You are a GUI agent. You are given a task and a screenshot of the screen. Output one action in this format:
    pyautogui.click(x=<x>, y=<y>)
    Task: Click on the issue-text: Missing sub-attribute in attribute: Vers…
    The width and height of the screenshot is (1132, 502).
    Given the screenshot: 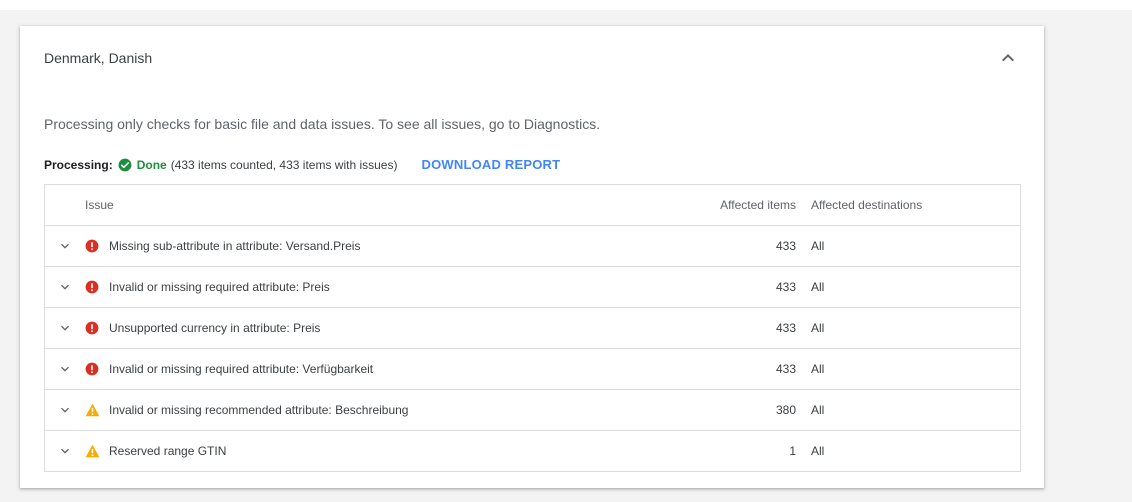 What is the action you would take?
    pyautogui.click(x=235, y=246)
    